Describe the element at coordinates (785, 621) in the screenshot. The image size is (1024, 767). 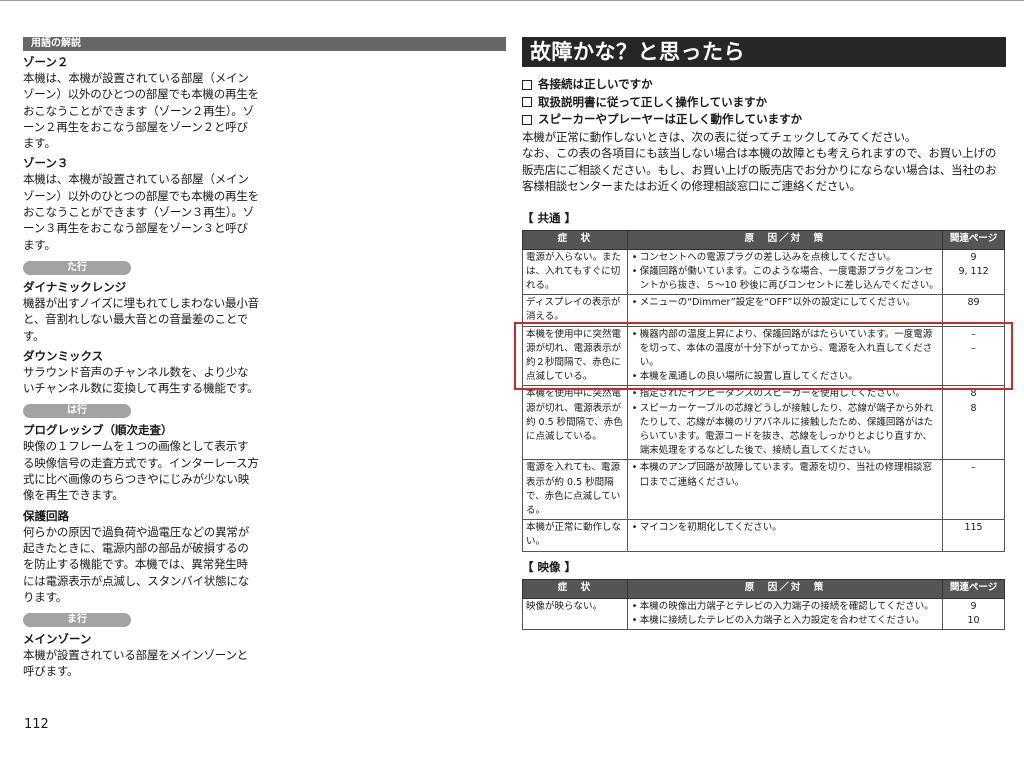
I see `cause-item: 本機に接続したテレビの入力端子と入力設定を合わせてください。` at that location.